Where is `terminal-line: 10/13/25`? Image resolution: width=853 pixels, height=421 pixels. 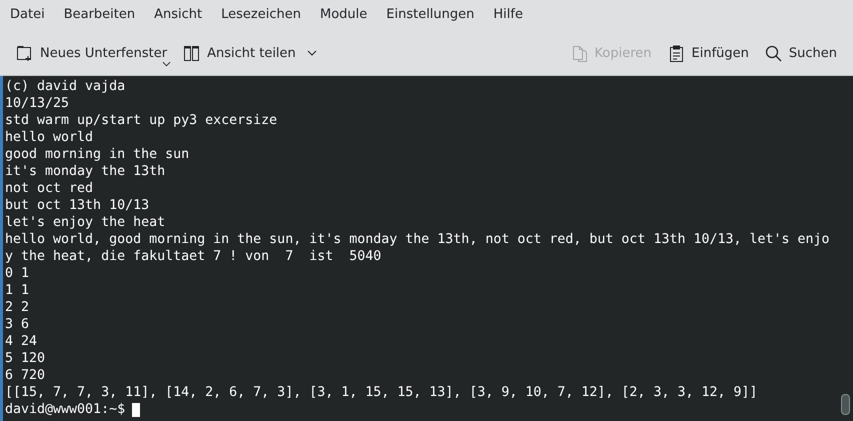
terminal-line: 10/13/25 is located at coordinates (37, 103).